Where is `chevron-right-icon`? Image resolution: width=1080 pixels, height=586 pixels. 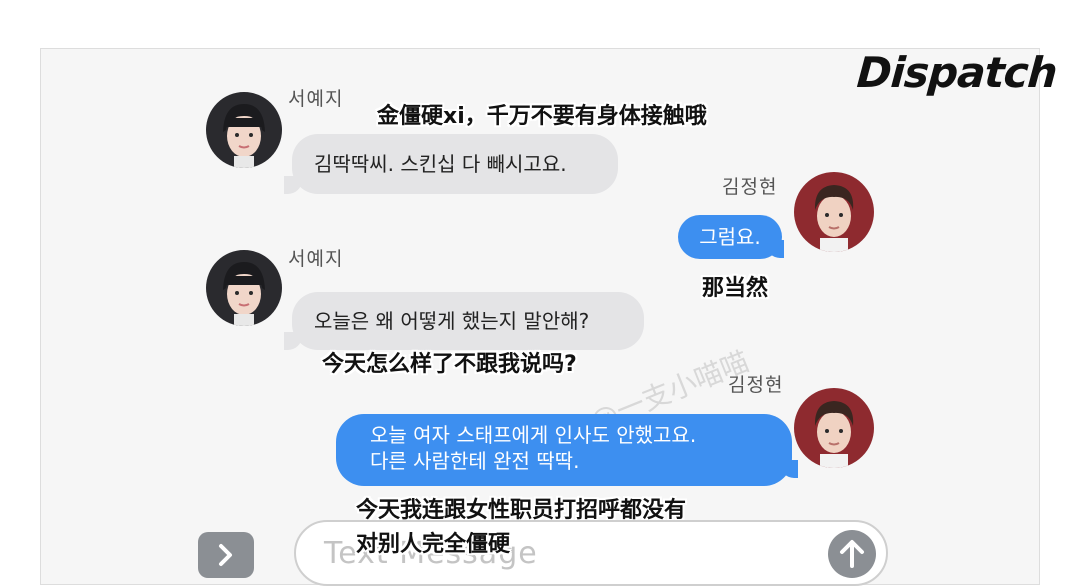 chevron-right-icon is located at coordinates (225, 555).